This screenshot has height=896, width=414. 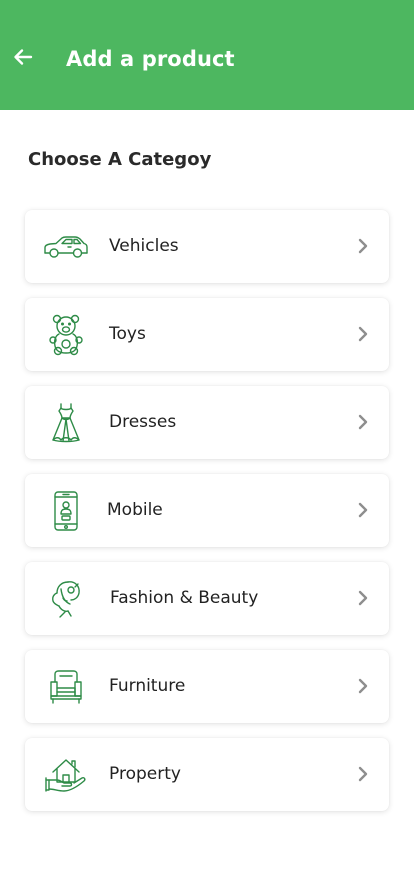 I want to click on dress-icon, so click(x=66, y=423).